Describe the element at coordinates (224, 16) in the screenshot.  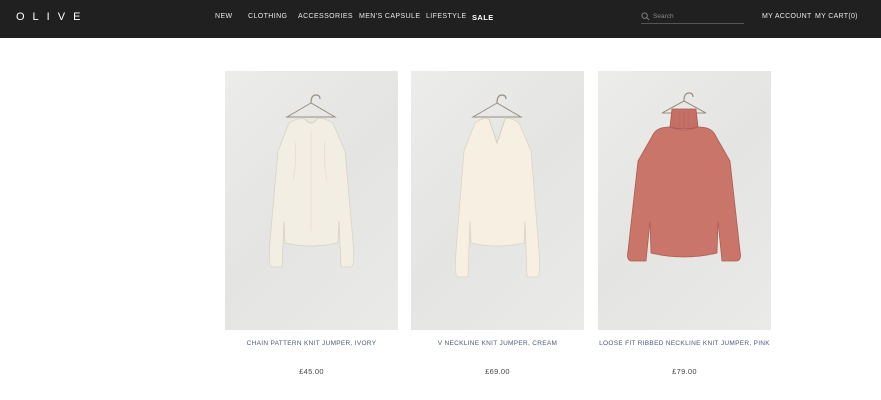
I see `nav-item-new: NEW` at that location.